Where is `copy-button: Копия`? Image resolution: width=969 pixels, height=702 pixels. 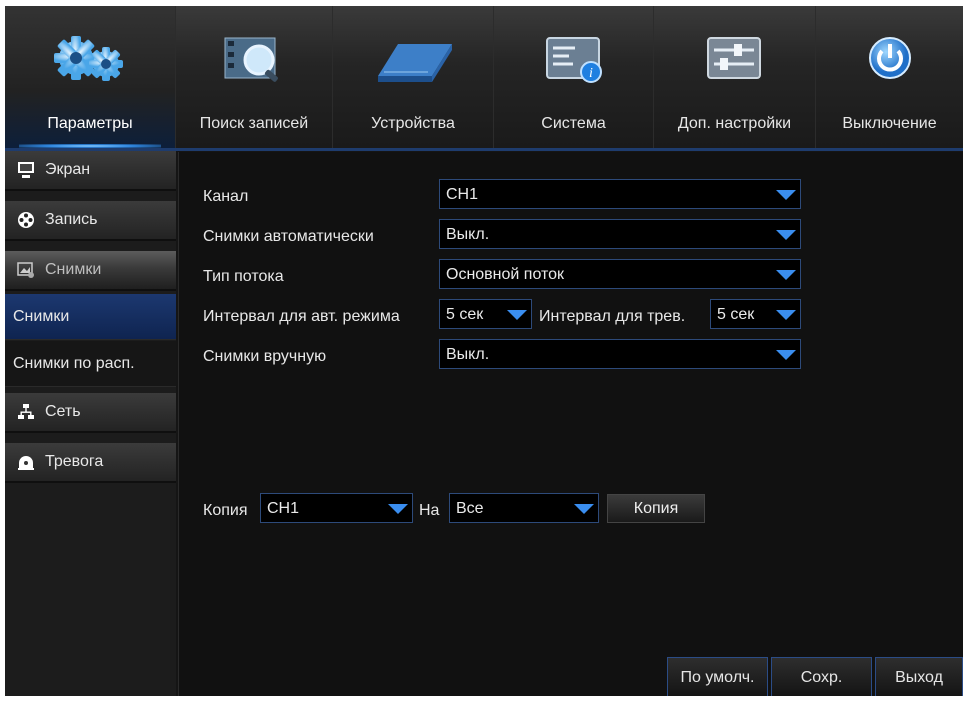 copy-button: Копия is located at coordinates (656, 508).